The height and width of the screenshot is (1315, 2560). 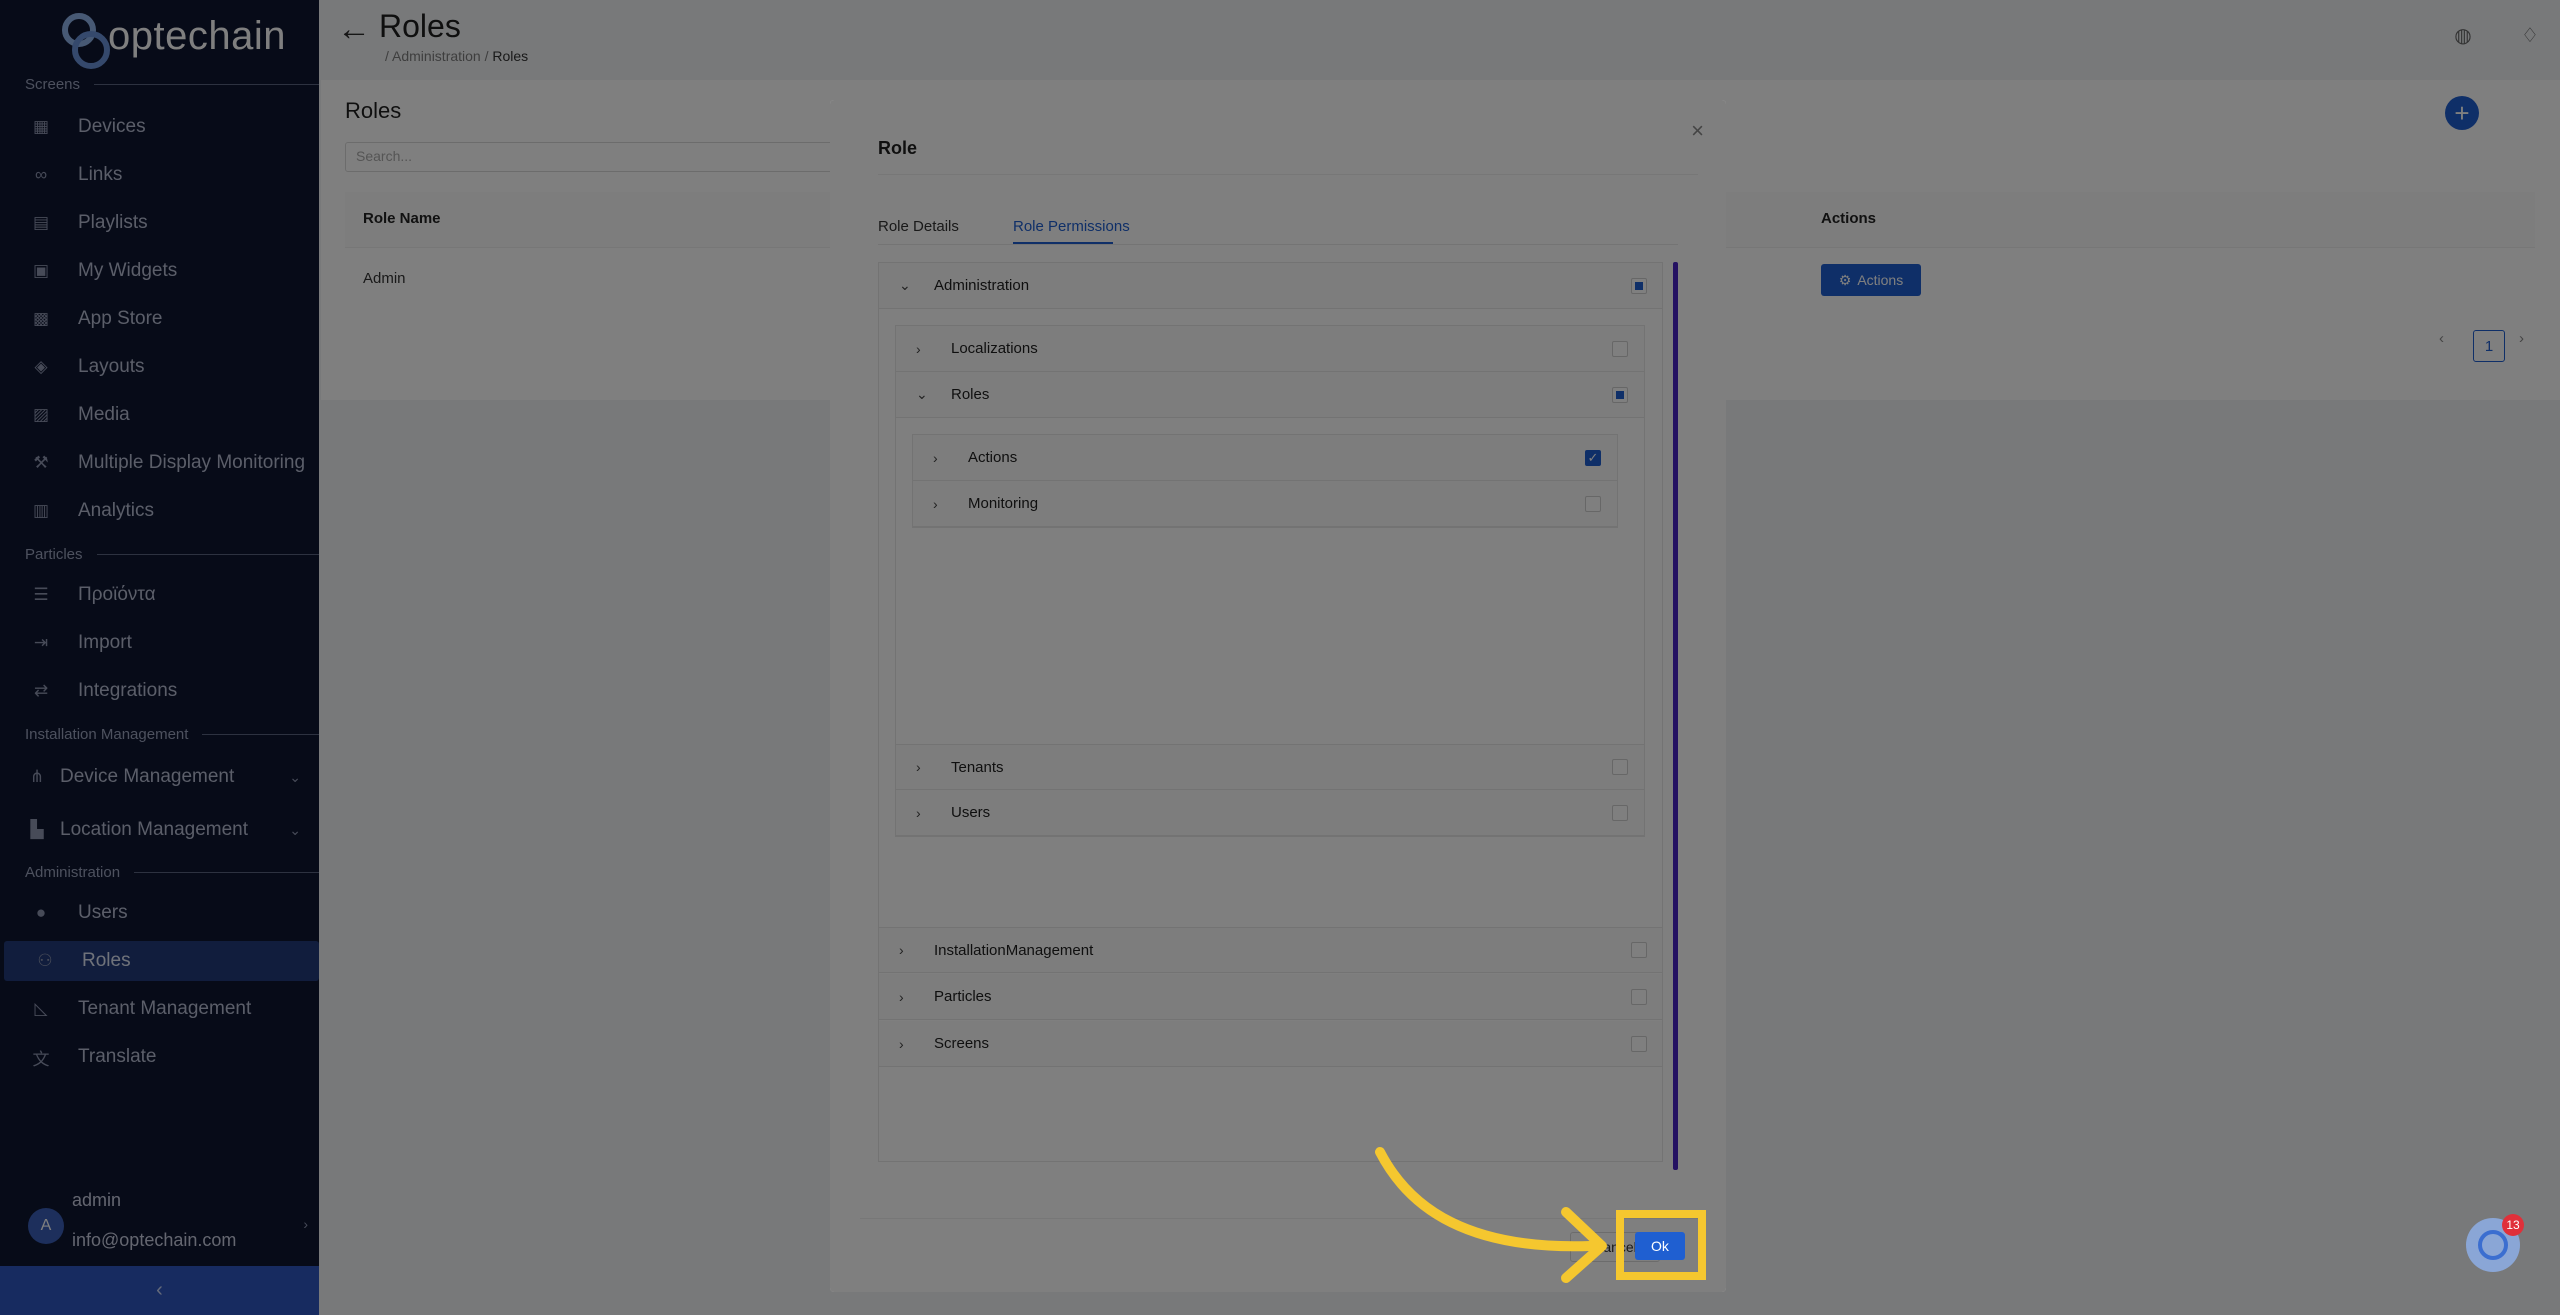 What do you see at coordinates (1063, 243) in the screenshot?
I see `active-tab-indicator` at bounding box center [1063, 243].